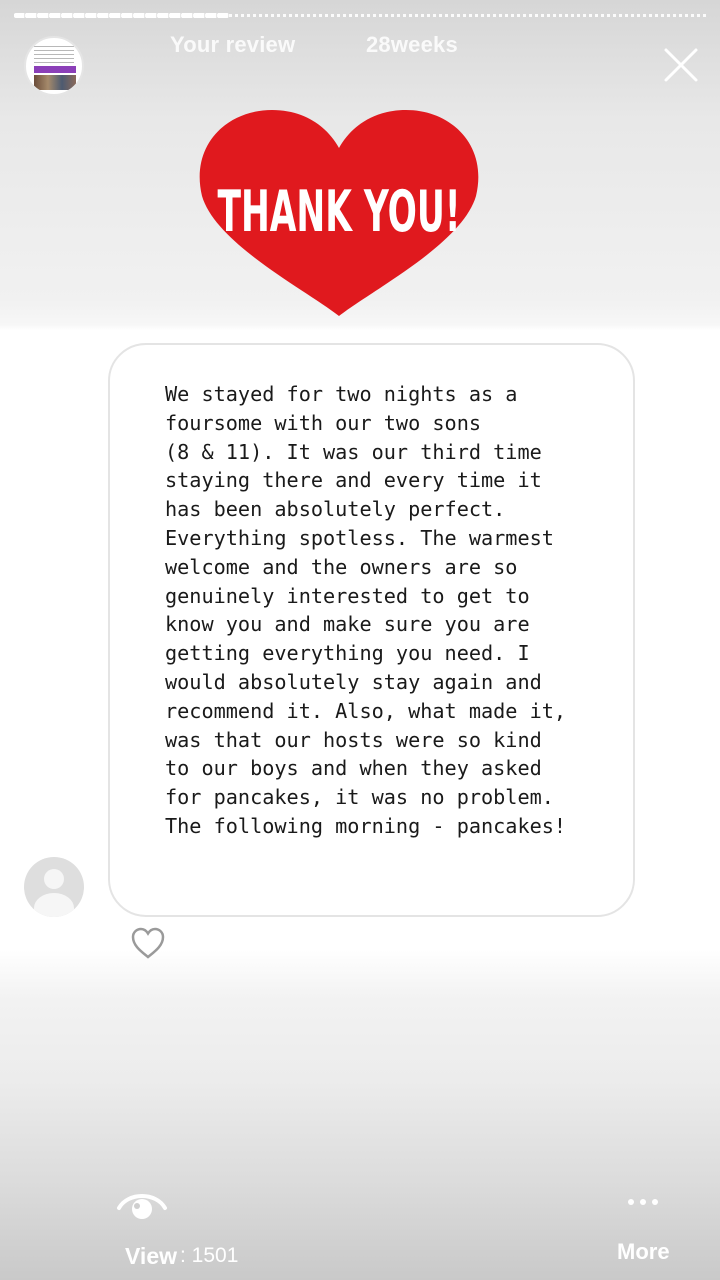 The height and width of the screenshot is (1280, 720). I want to click on story-time-ago: 28weeks, so click(412, 44).